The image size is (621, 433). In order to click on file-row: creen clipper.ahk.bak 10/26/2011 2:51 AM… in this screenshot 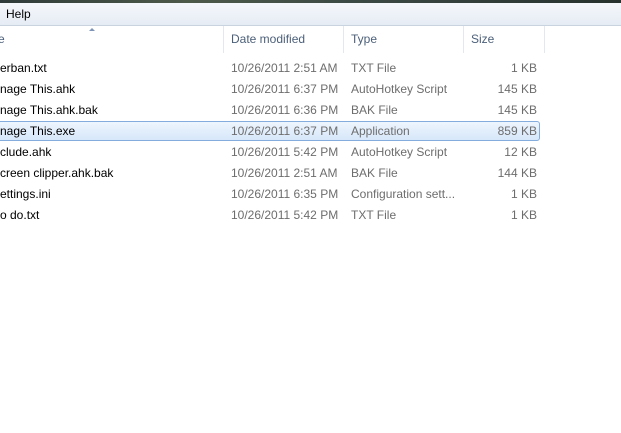, I will do `click(310, 173)`.